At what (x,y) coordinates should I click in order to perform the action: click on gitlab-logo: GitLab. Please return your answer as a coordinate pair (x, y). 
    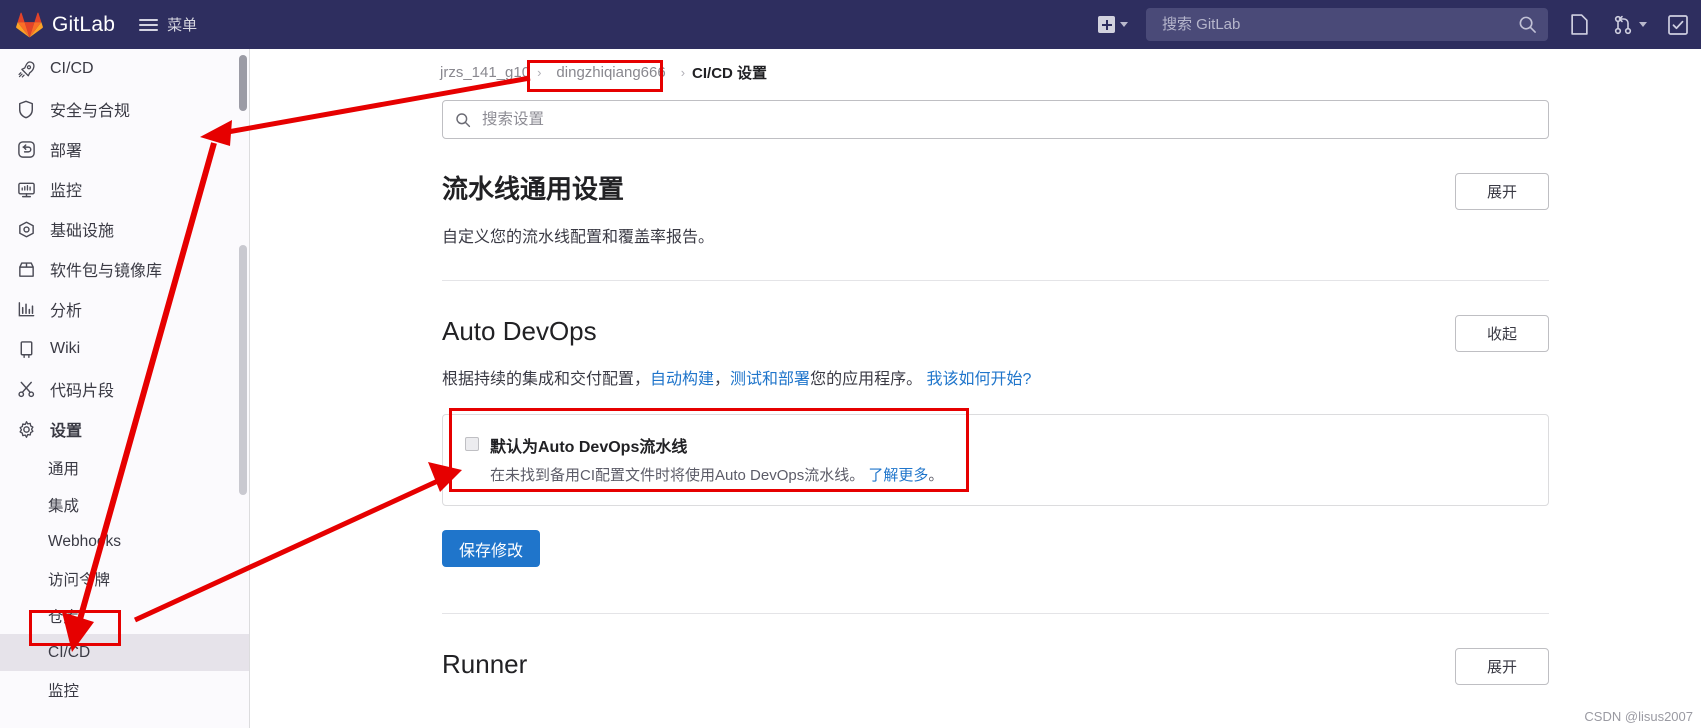
    Looking at the image, I should click on (65, 25).